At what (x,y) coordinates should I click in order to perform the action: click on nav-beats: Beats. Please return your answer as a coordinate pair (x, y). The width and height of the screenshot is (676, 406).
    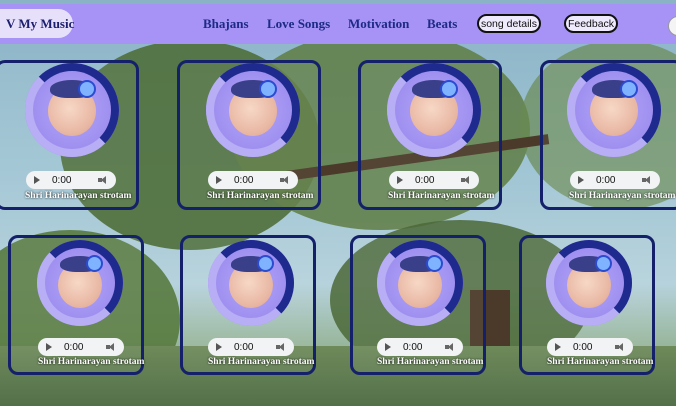
    Looking at the image, I should click on (442, 24).